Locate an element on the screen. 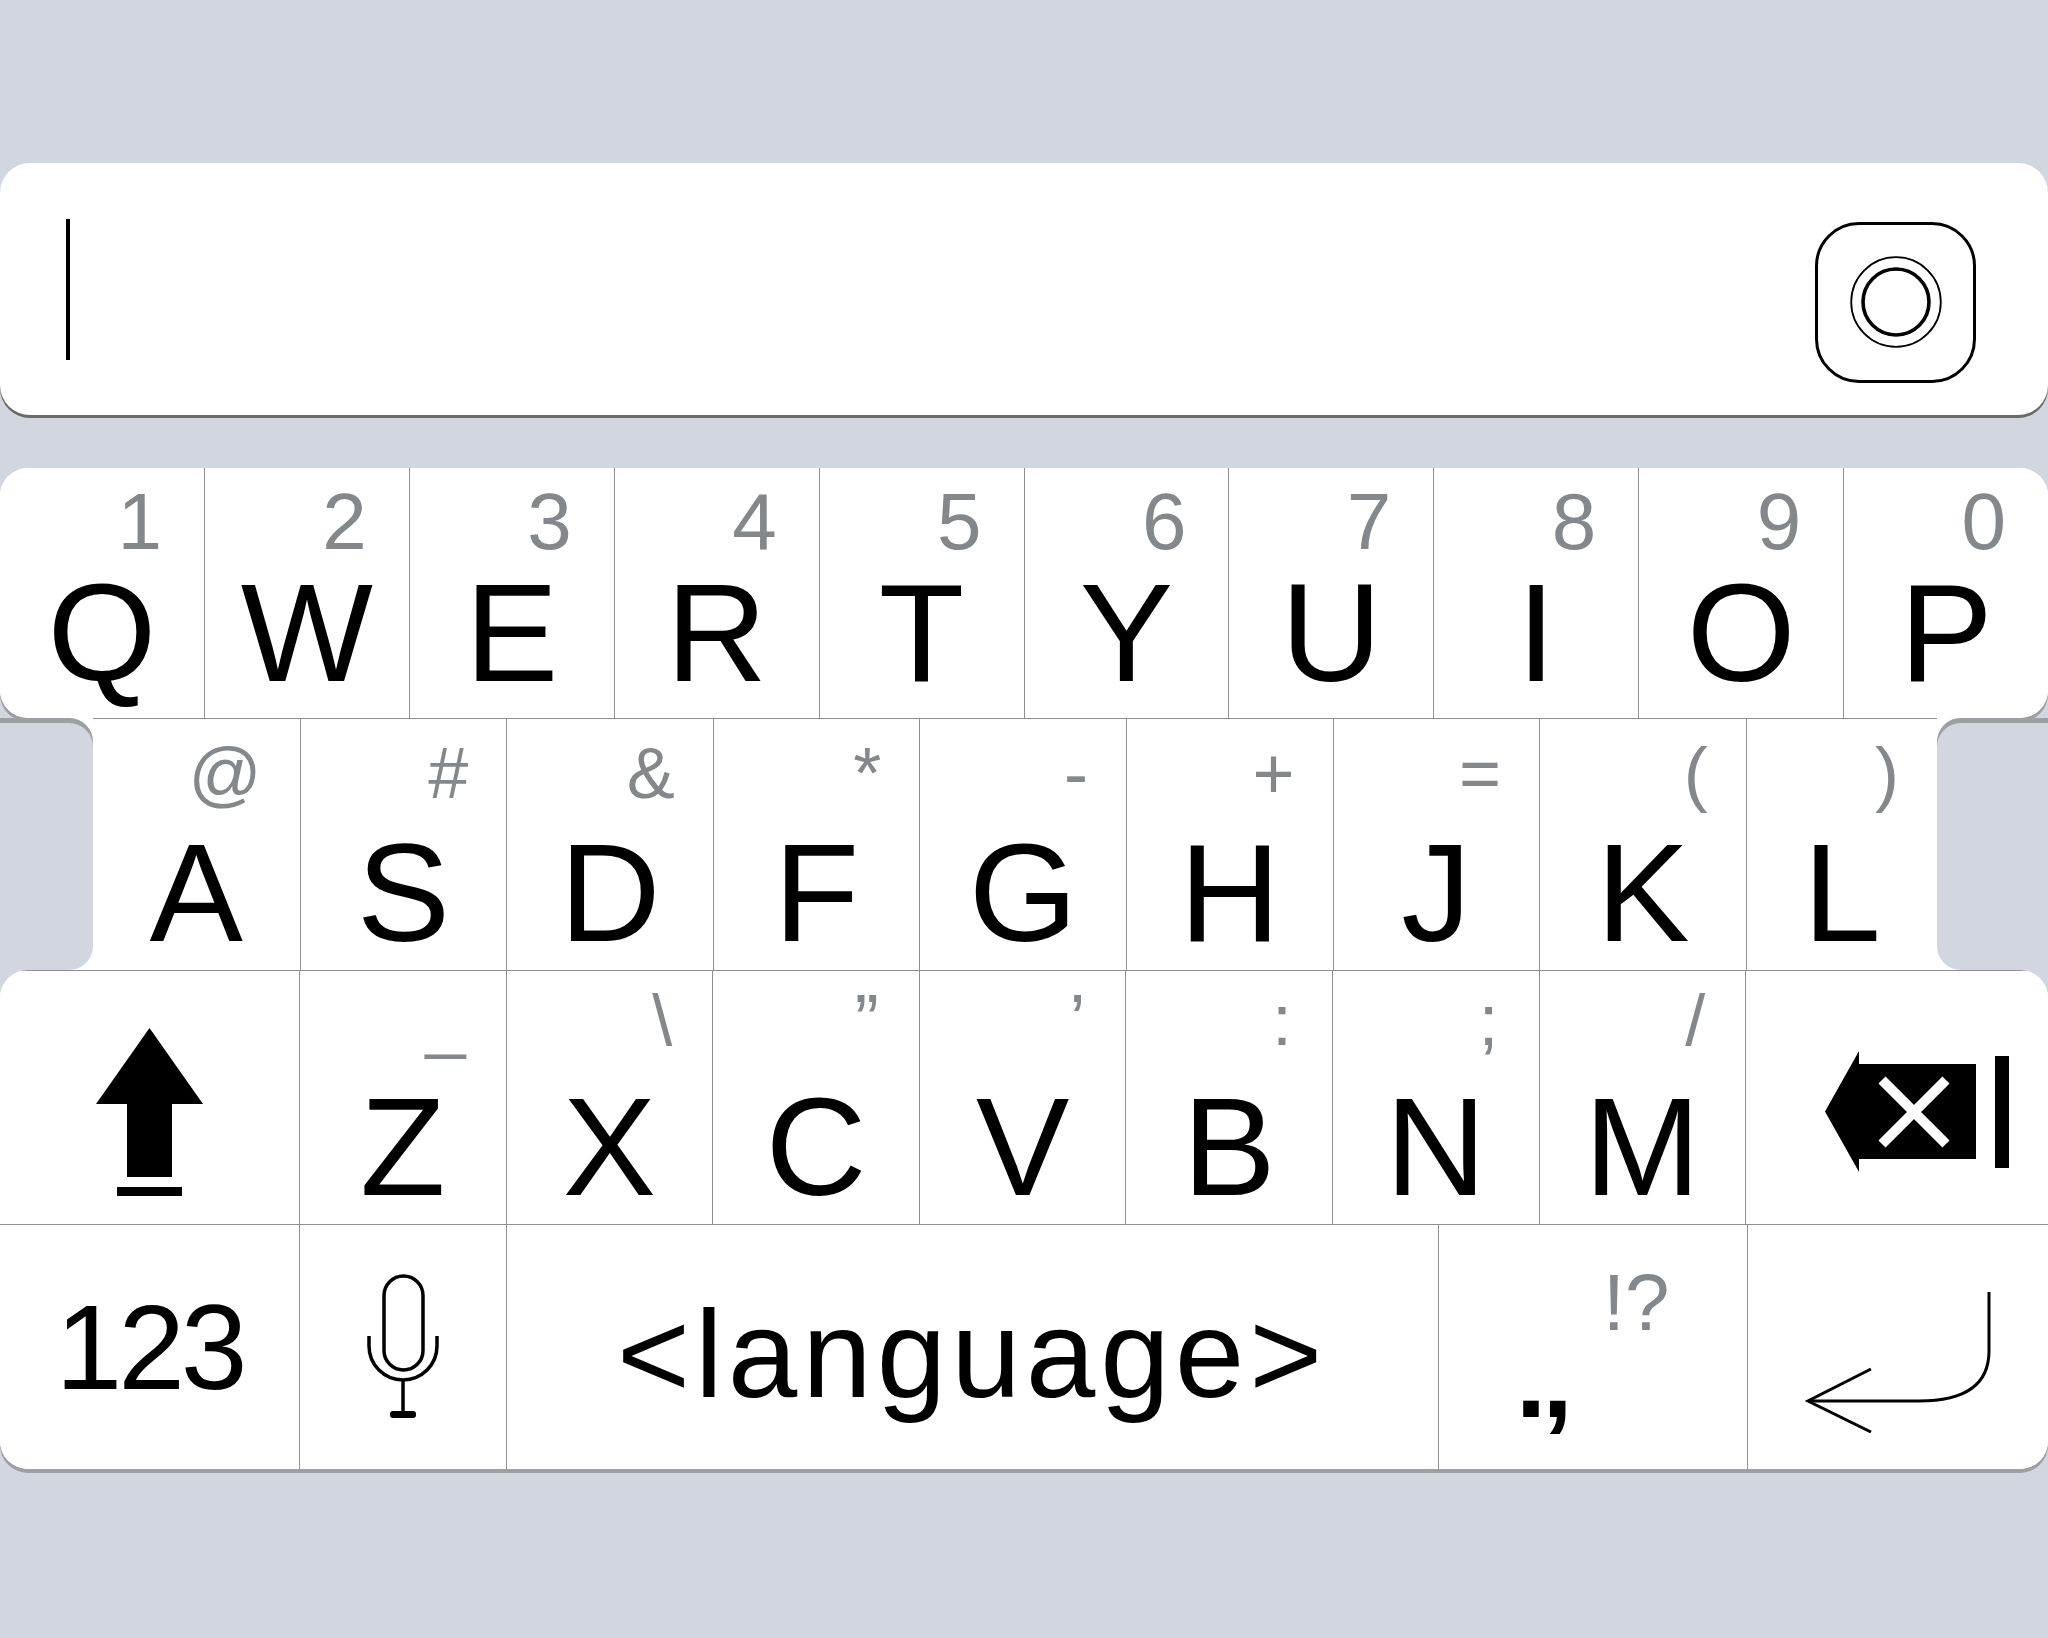 This screenshot has width=2048, height=1638. letter-key: / M is located at coordinates (1642, 1097).